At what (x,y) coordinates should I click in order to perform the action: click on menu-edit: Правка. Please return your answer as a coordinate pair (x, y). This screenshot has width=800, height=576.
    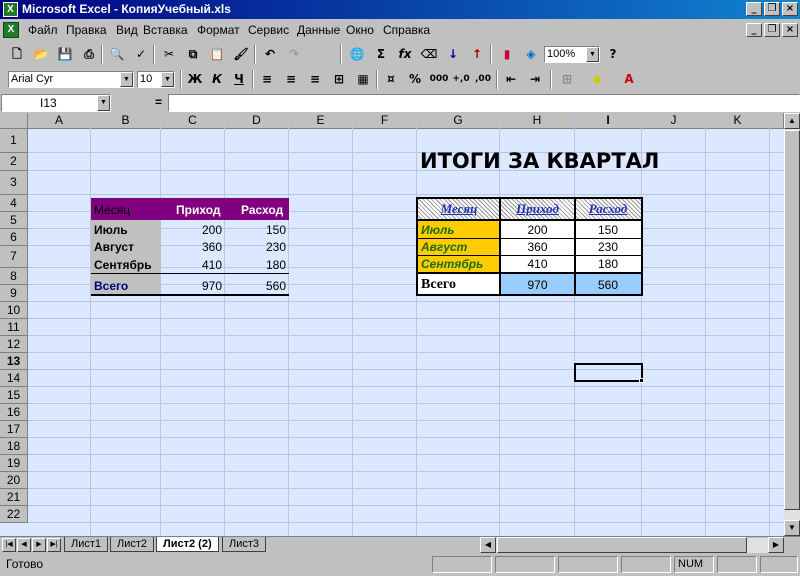
    Looking at the image, I should click on (86, 30).